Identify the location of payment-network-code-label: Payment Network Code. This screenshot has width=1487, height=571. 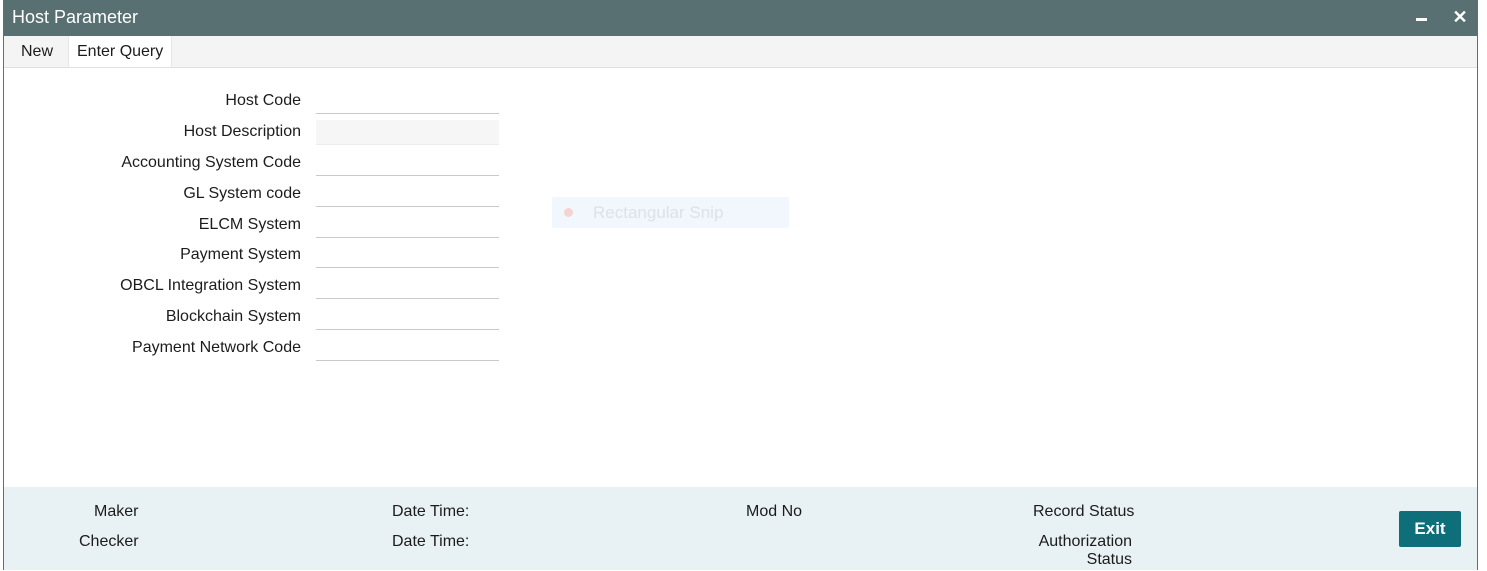
(216, 347).